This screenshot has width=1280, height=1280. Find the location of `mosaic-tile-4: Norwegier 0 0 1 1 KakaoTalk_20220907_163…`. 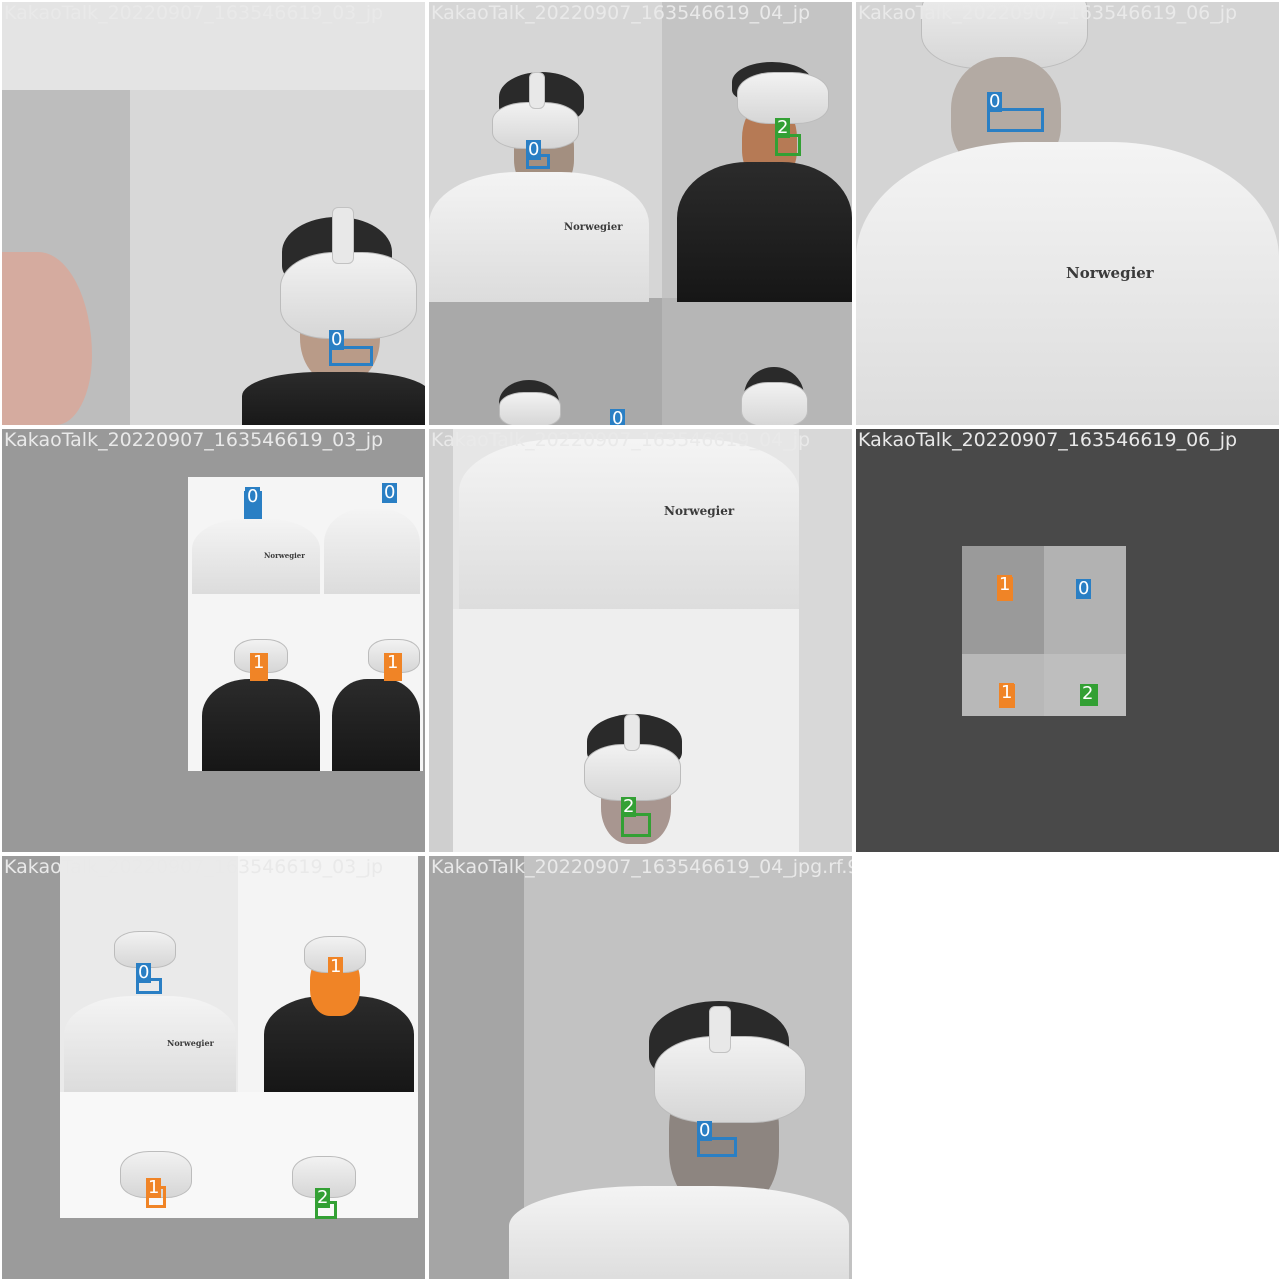

mosaic-tile-4: Norwegier 0 0 1 1 KakaoTalk_20220907_163… is located at coordinates (213, 640).